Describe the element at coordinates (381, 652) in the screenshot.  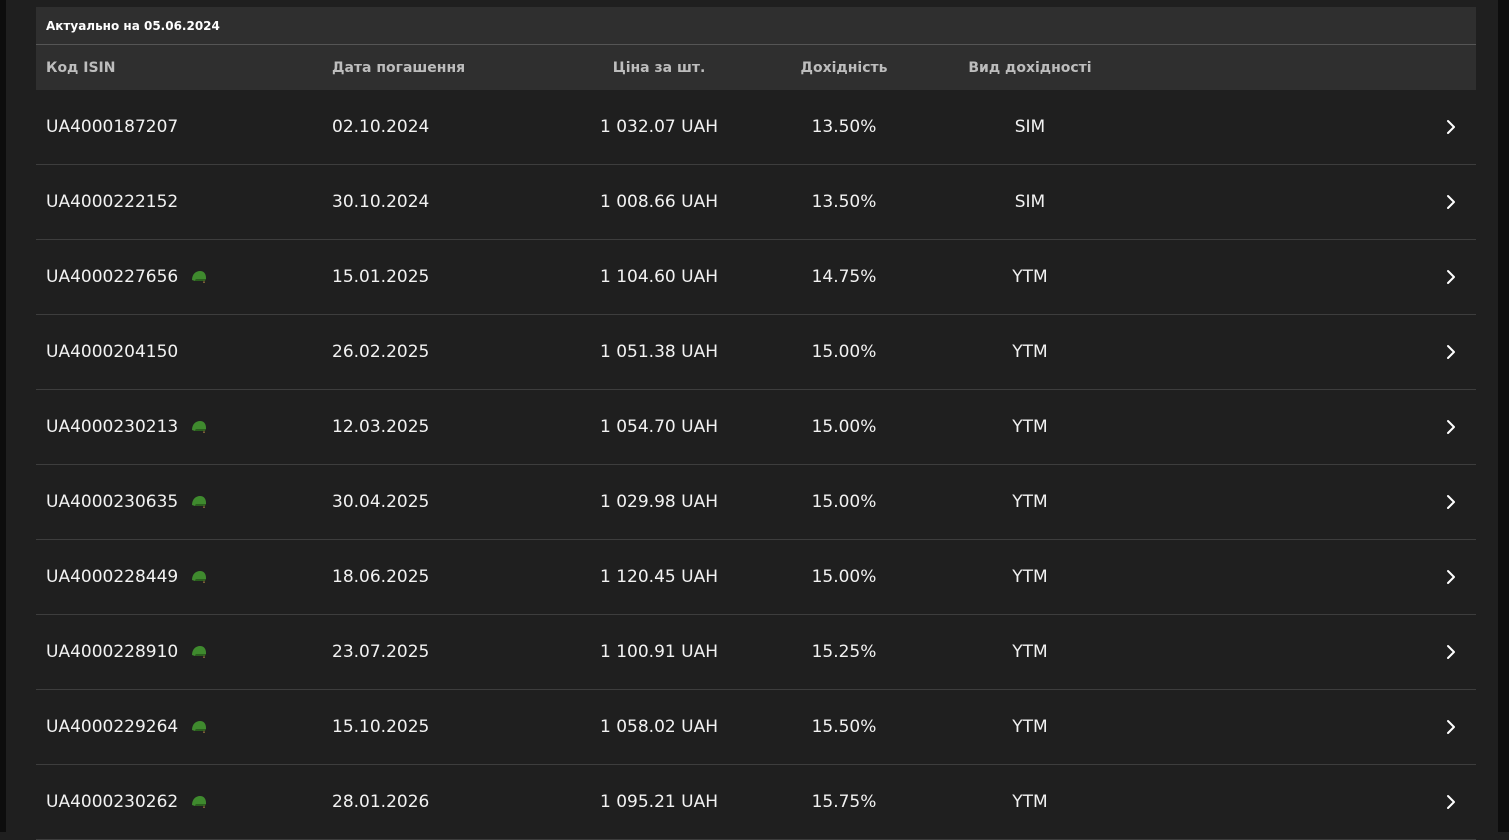
I see `maturity-cell: 23.07.2025` at that location.